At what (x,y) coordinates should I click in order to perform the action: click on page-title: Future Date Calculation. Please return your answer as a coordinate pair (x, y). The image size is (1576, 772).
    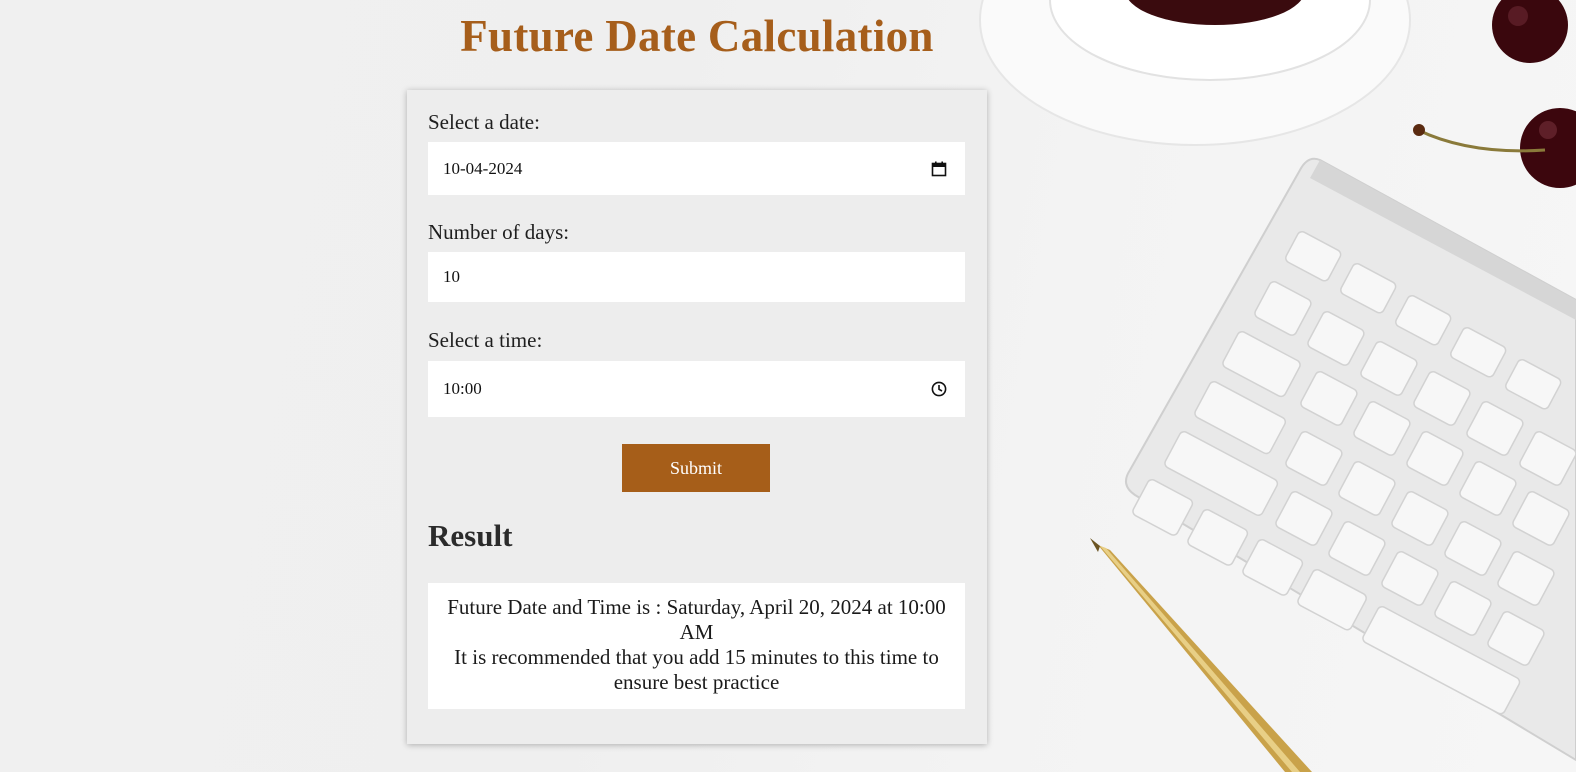
    Looking at the image, I should click on (697, 36).